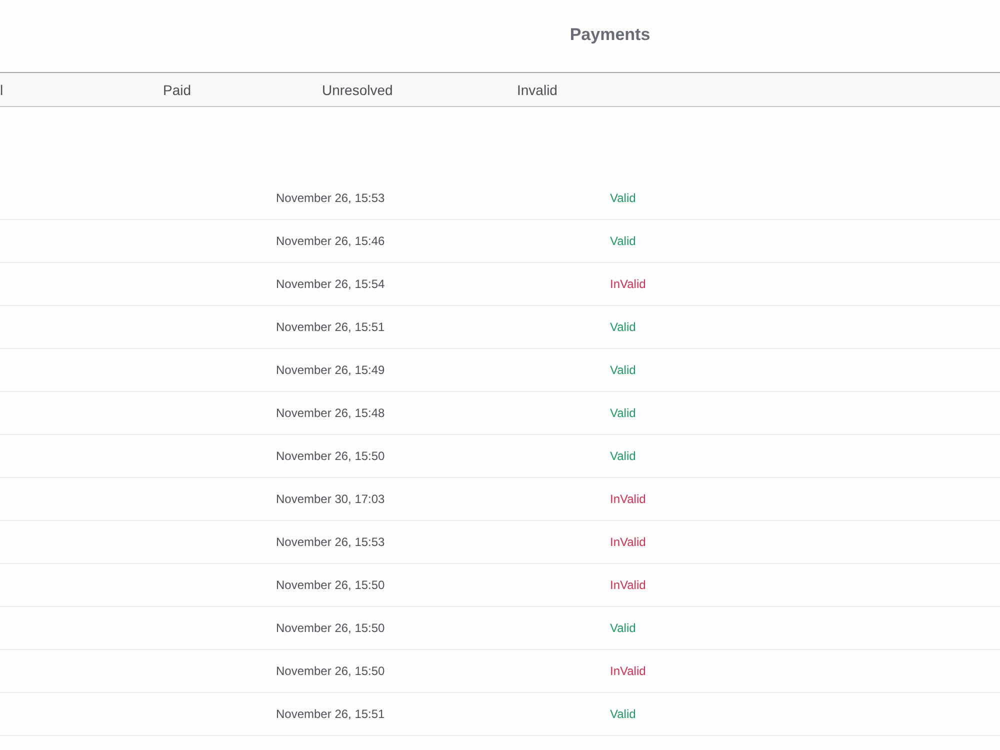 The height and width of the screenshot is (750, 1000). Describe the element at coordinates (610, 35) in the screenshot. I see `page-title: Payments` at that location.